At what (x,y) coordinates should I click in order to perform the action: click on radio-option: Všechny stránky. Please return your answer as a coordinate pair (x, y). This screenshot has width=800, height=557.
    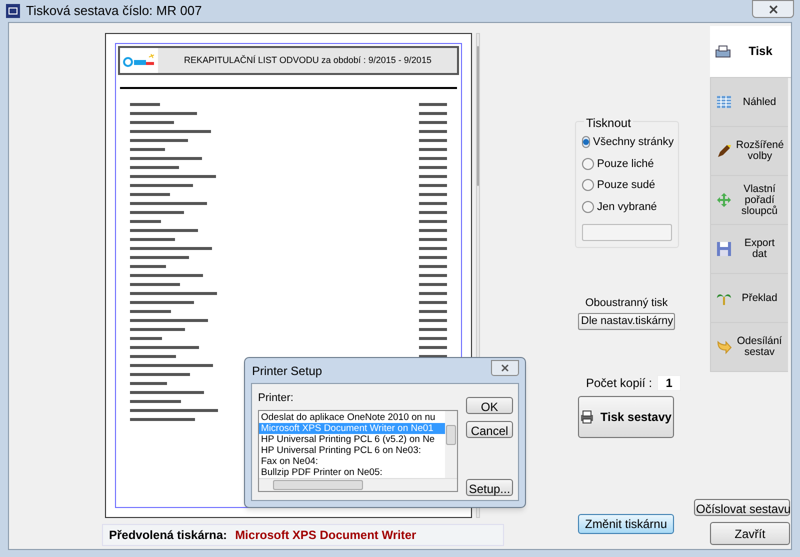
    Looking at the image, I should click on (627, 142).